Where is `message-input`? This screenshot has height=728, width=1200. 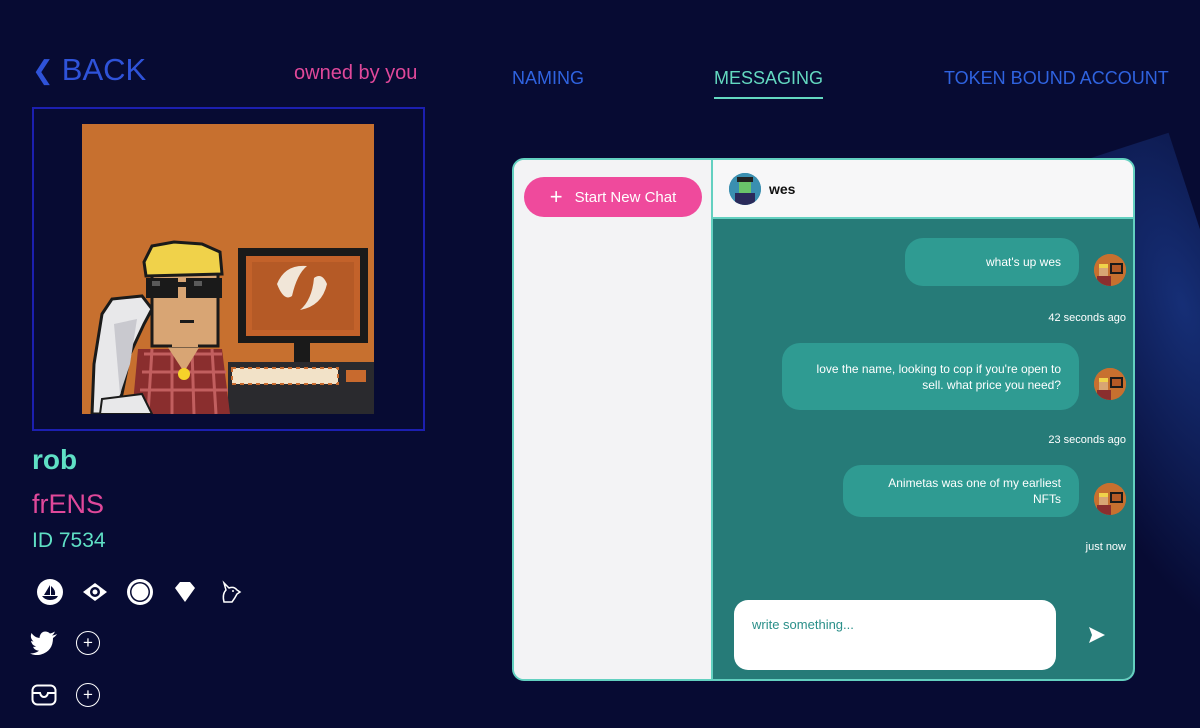 message-input is located at coordinates (895, 635).